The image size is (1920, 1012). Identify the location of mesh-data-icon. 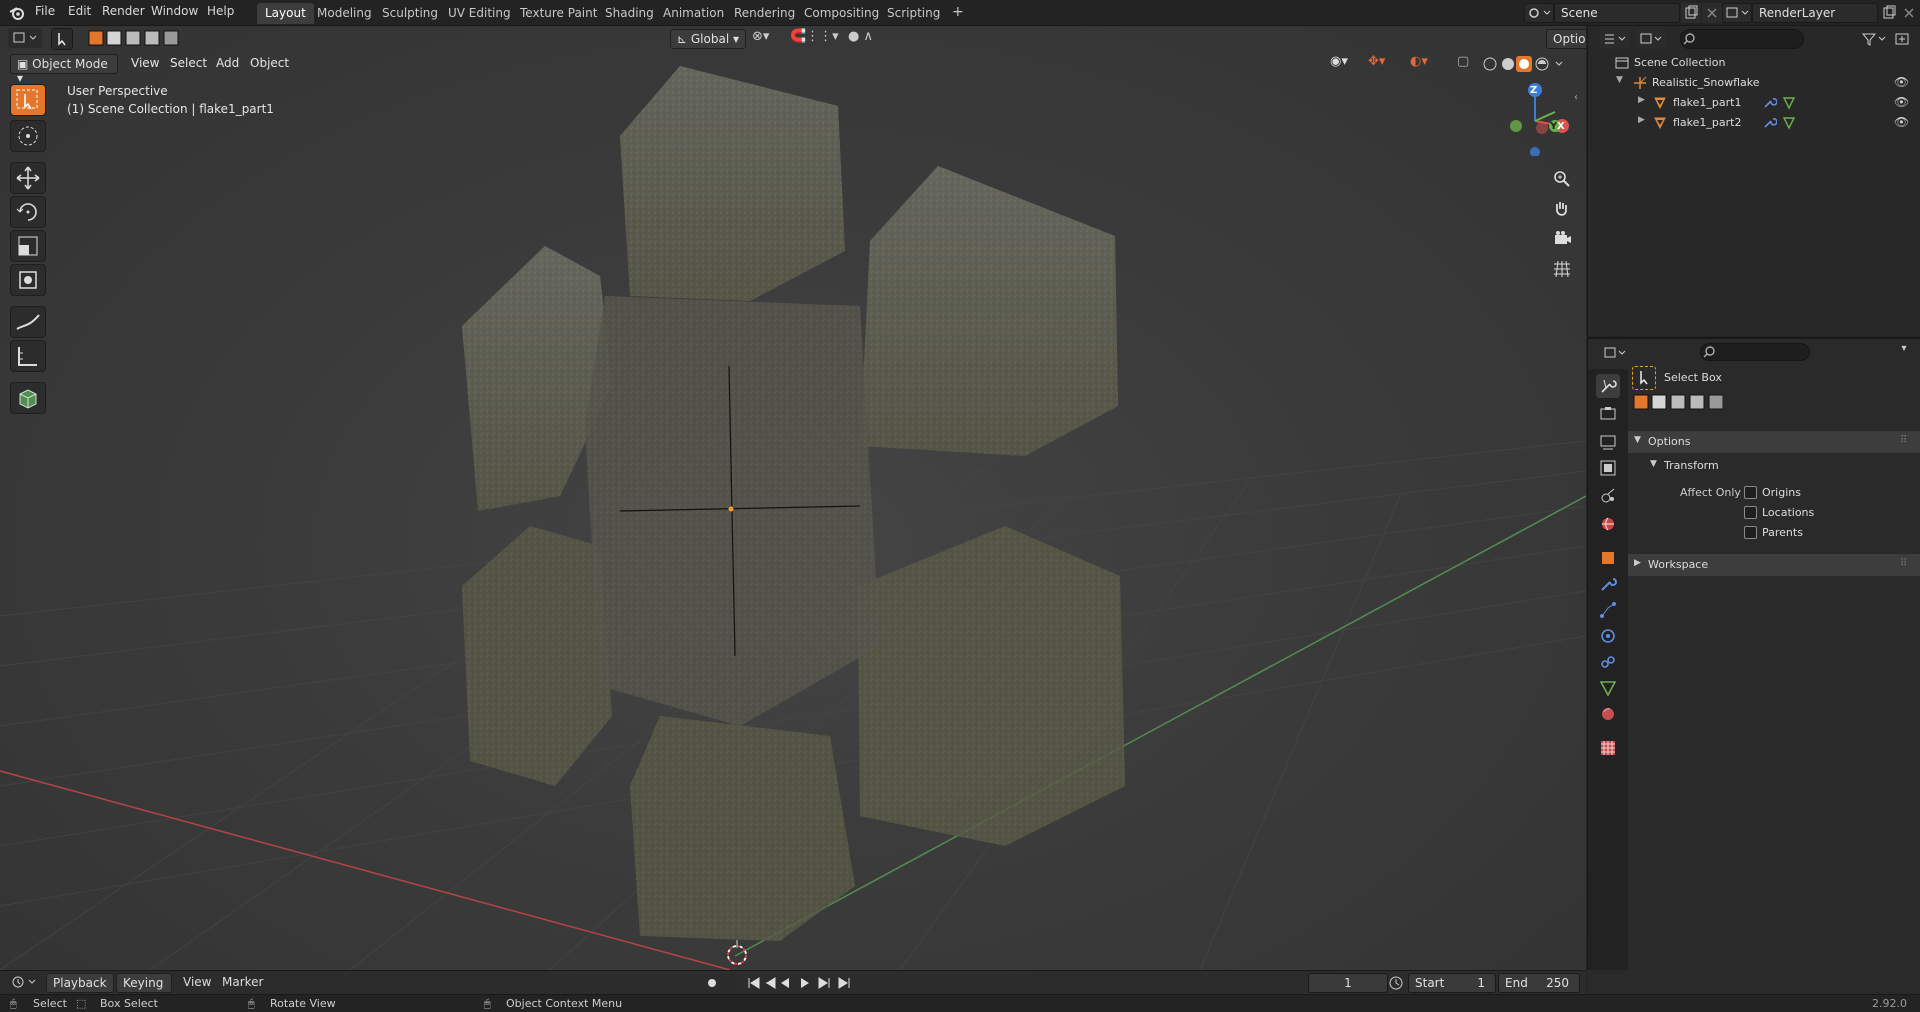
(1789, 123).